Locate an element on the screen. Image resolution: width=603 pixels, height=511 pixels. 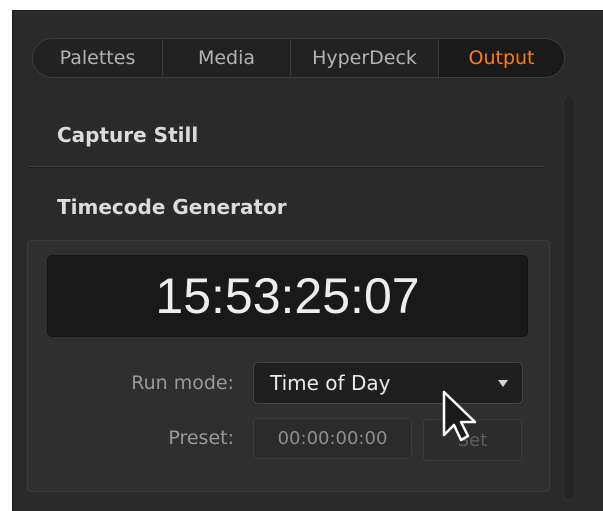
run-mode-select: Time of Day is located at coordinates (388, 383).